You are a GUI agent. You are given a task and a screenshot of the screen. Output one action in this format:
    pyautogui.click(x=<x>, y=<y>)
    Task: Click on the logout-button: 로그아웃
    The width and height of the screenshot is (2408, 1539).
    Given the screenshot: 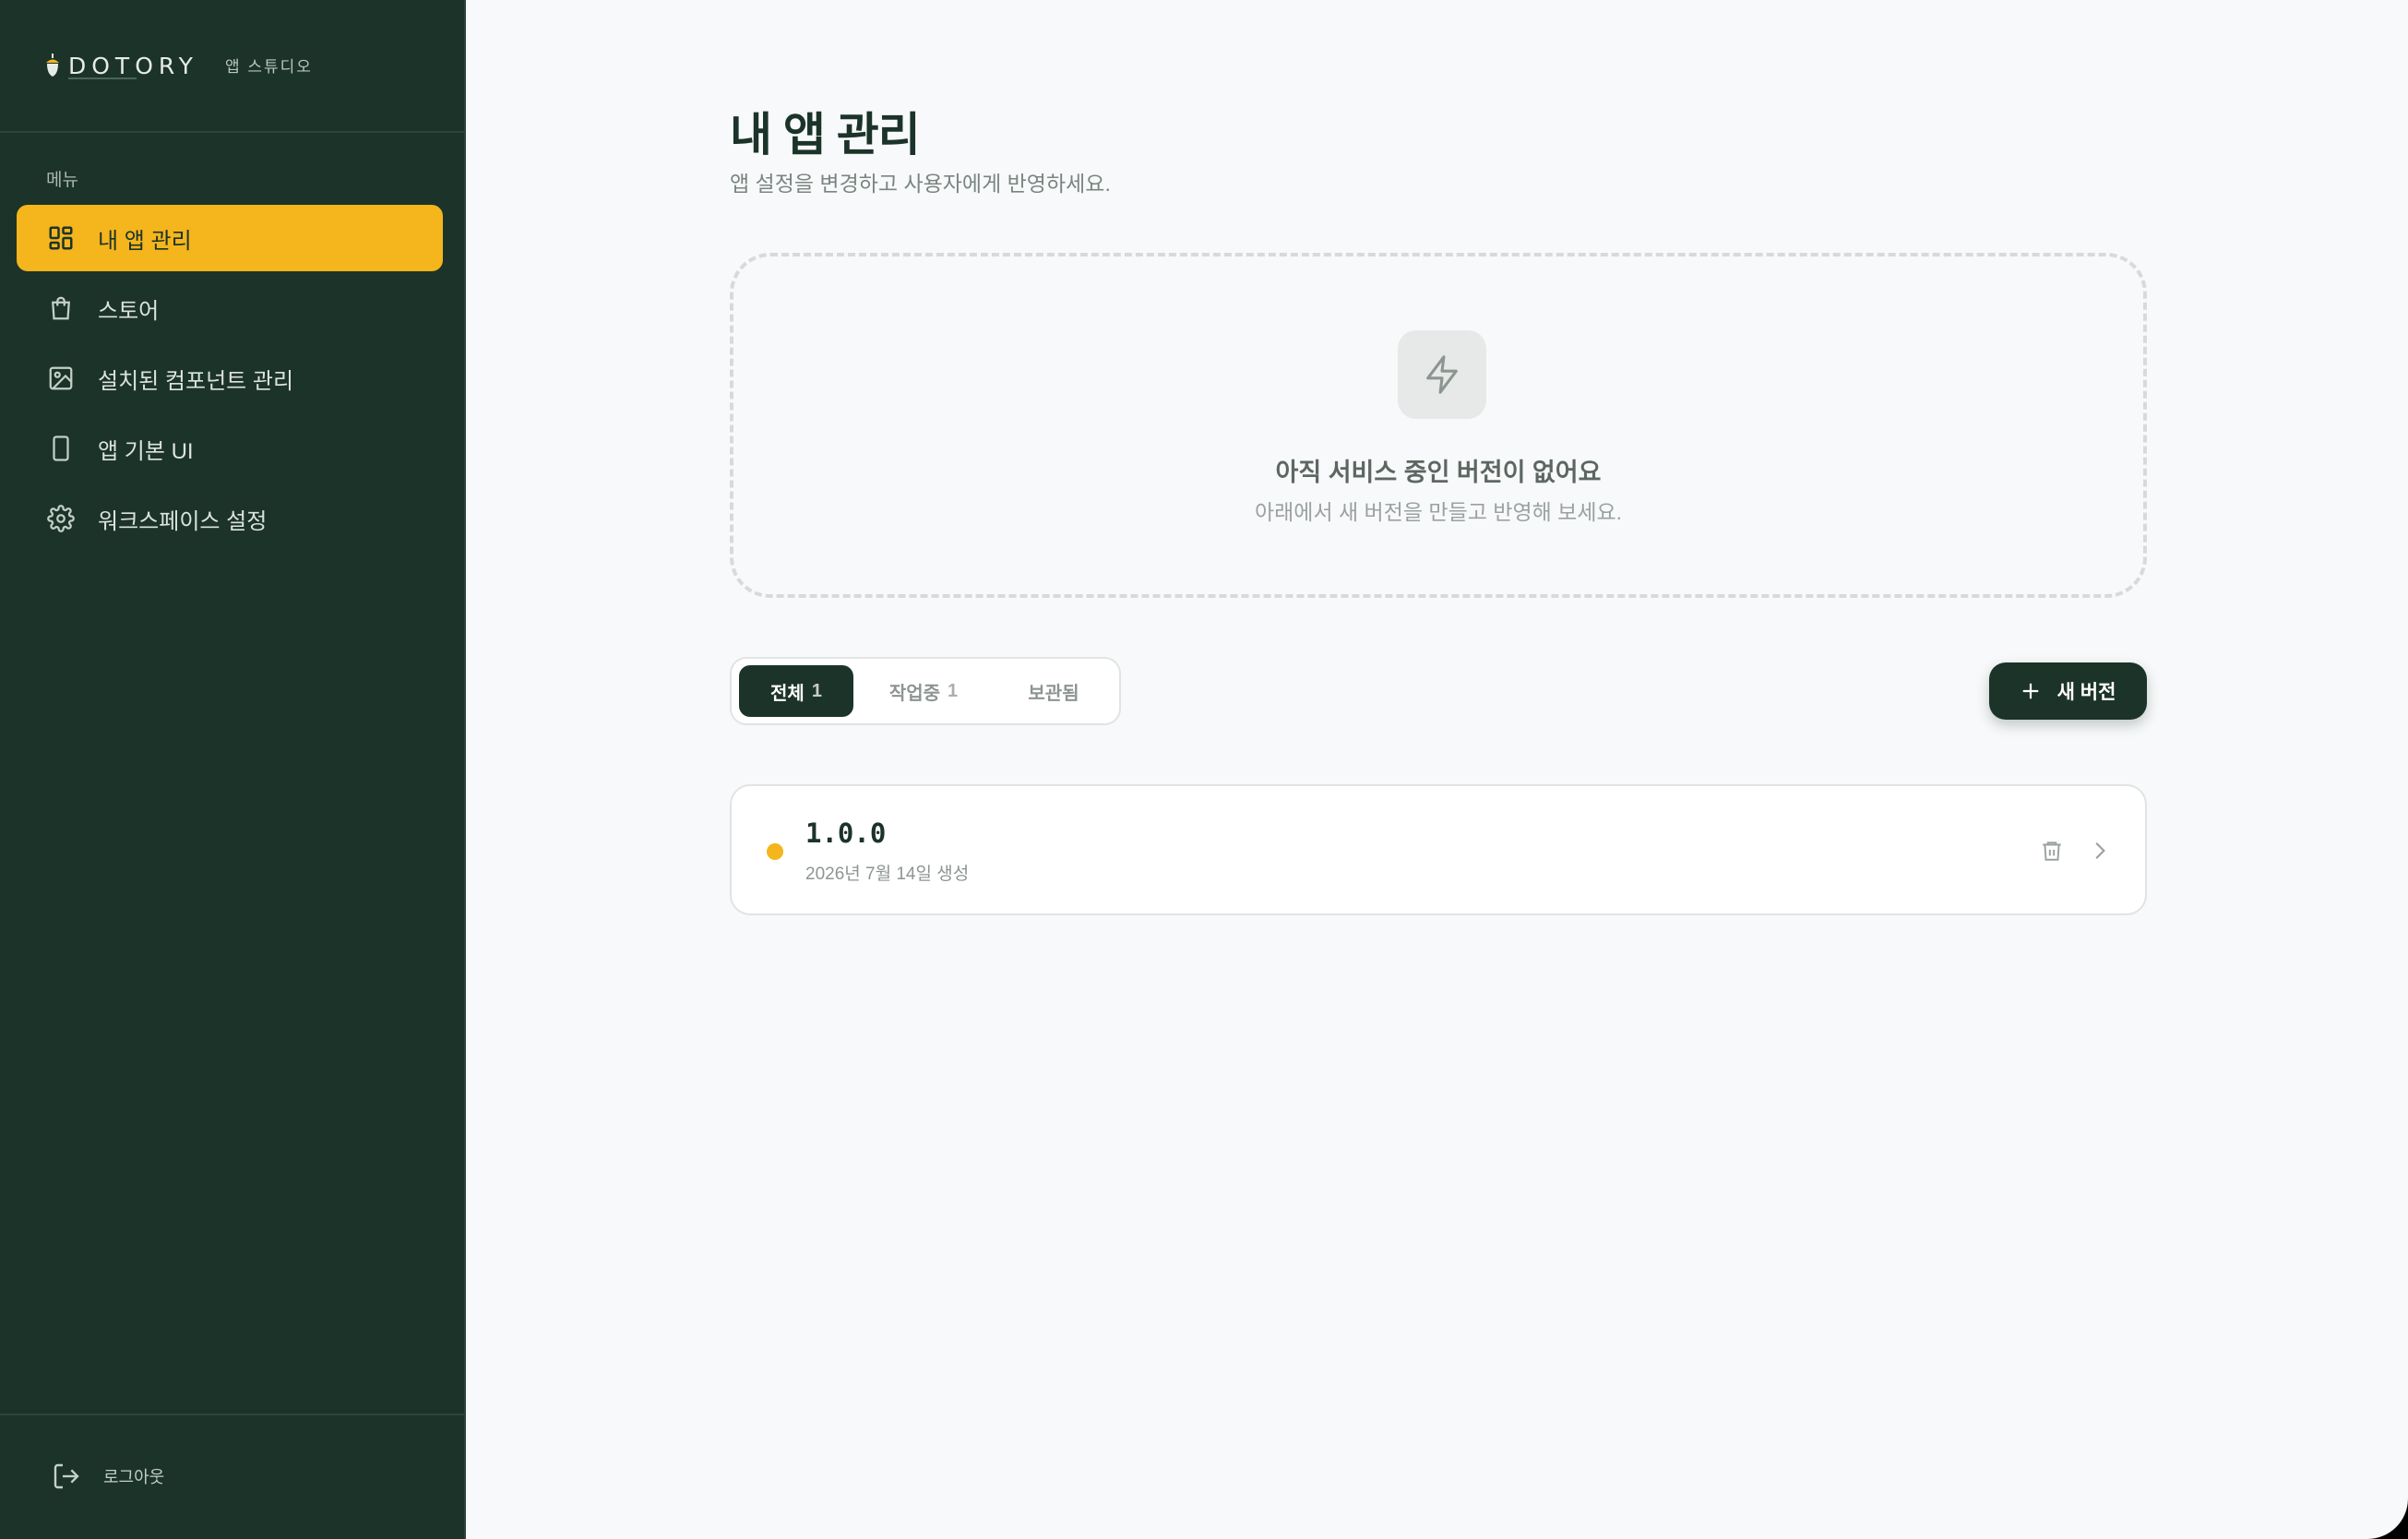 What is the action you would take?
    pyautogui.click(x=108, y=1476)
    